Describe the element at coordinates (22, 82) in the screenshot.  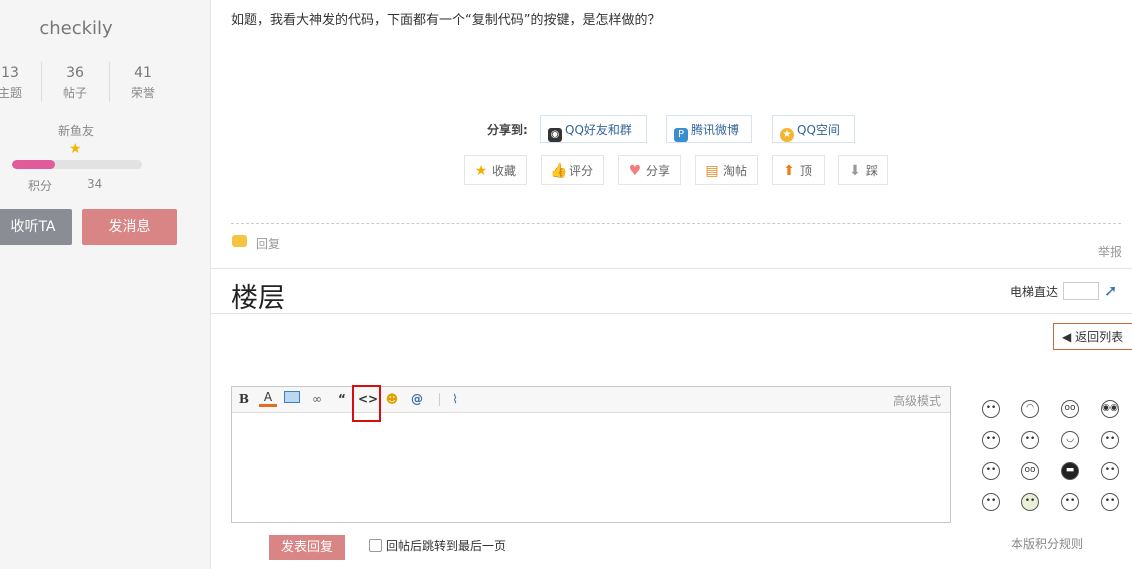
I see `stat-topics: 13 主题` at that location.